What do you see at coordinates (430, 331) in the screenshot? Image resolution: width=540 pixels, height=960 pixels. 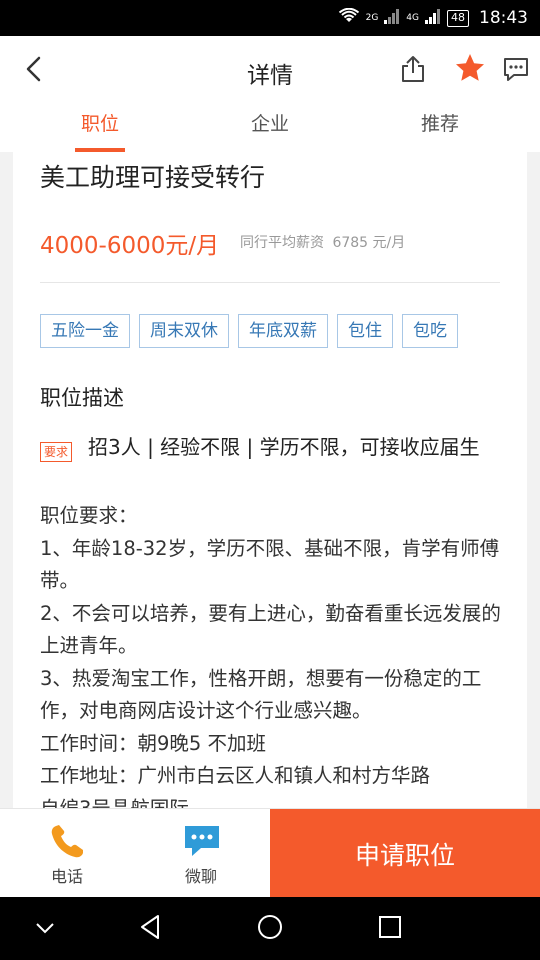 I see `benefit-tag: 包吃` at bounding box center [430, 331].